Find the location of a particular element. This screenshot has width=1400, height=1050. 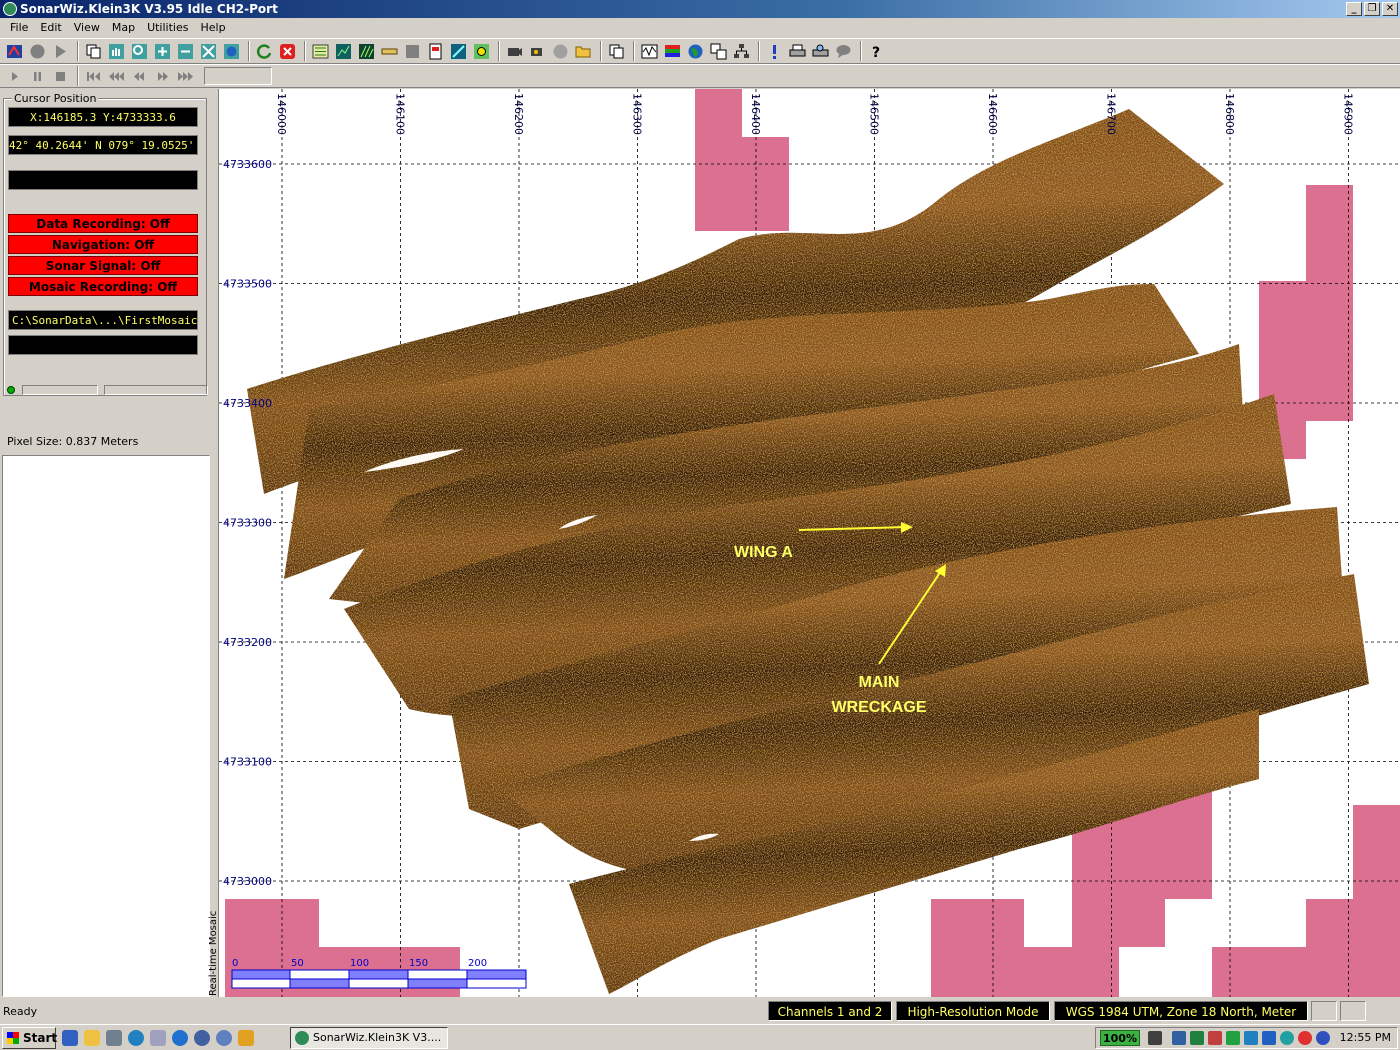

desktop-icon is located at coordinates (114, 1038).